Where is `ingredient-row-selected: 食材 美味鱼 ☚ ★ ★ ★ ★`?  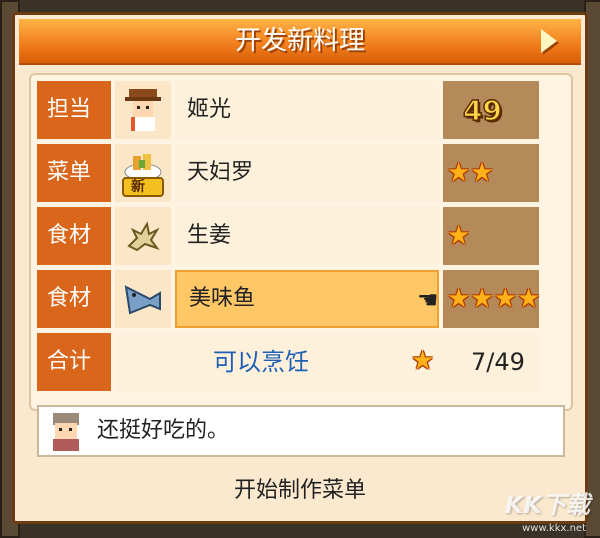
ingredient-row-selected: 食材 美味鱼 ☚ ★ ★ ★ ★ is located at coordinates (290, 299).